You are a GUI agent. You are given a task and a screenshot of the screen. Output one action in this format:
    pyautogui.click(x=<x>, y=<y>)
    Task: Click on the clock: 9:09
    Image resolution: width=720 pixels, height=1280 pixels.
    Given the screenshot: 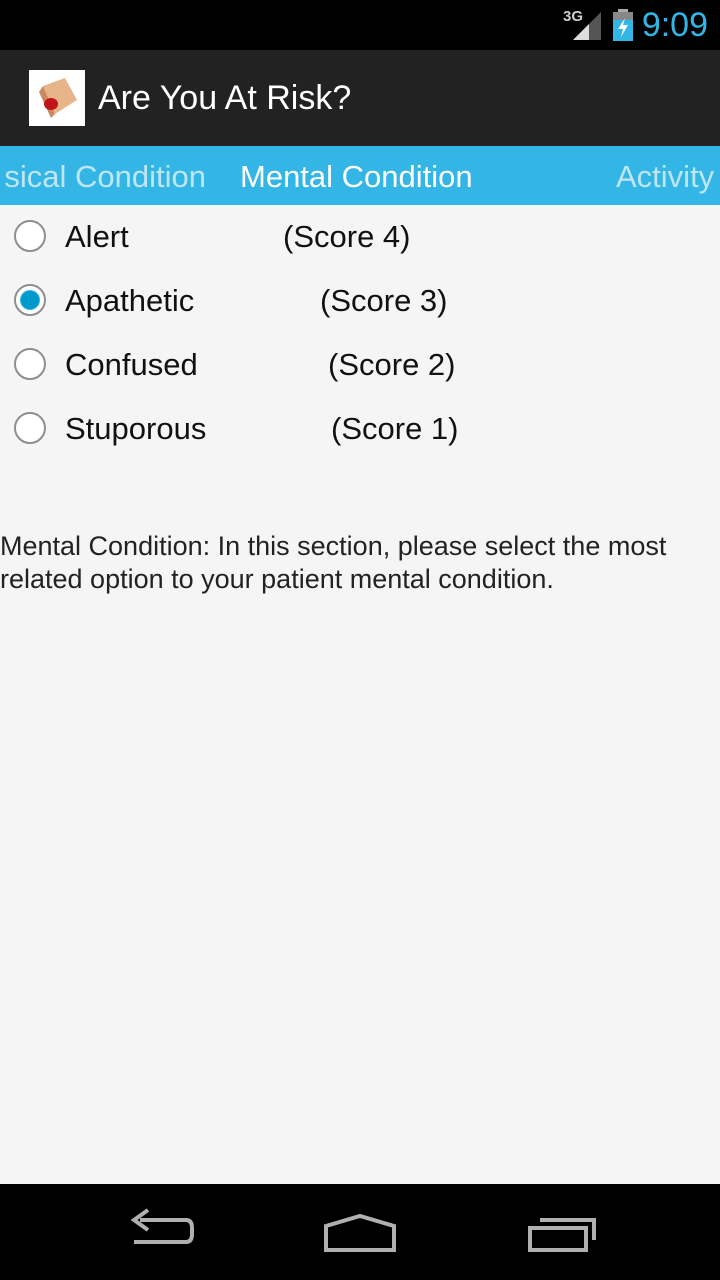 What is the action you would take?
    pyautogui.click(x=674, y=25)
    